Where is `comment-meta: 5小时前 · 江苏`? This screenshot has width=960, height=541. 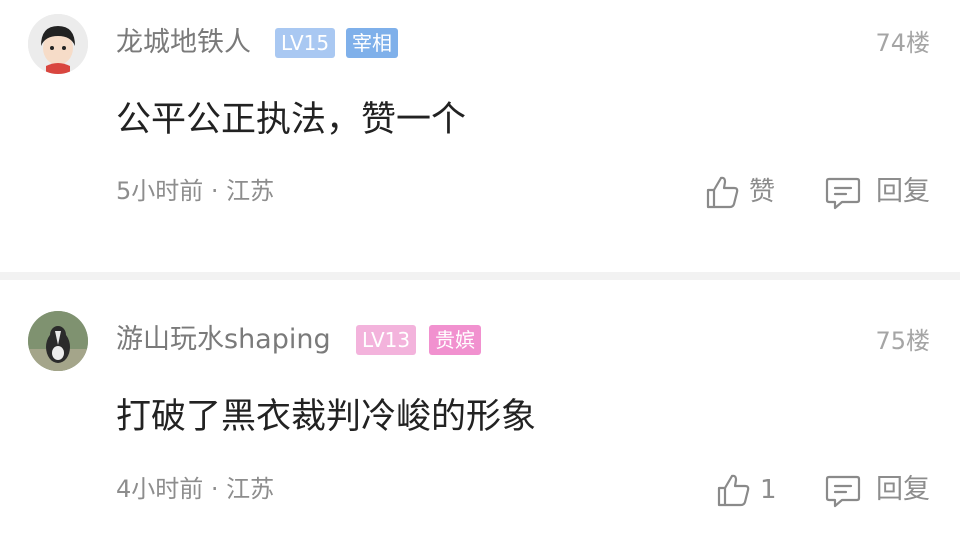 comment-meta: 5小时前 · 江苏 is located at coordinates (195, 191).